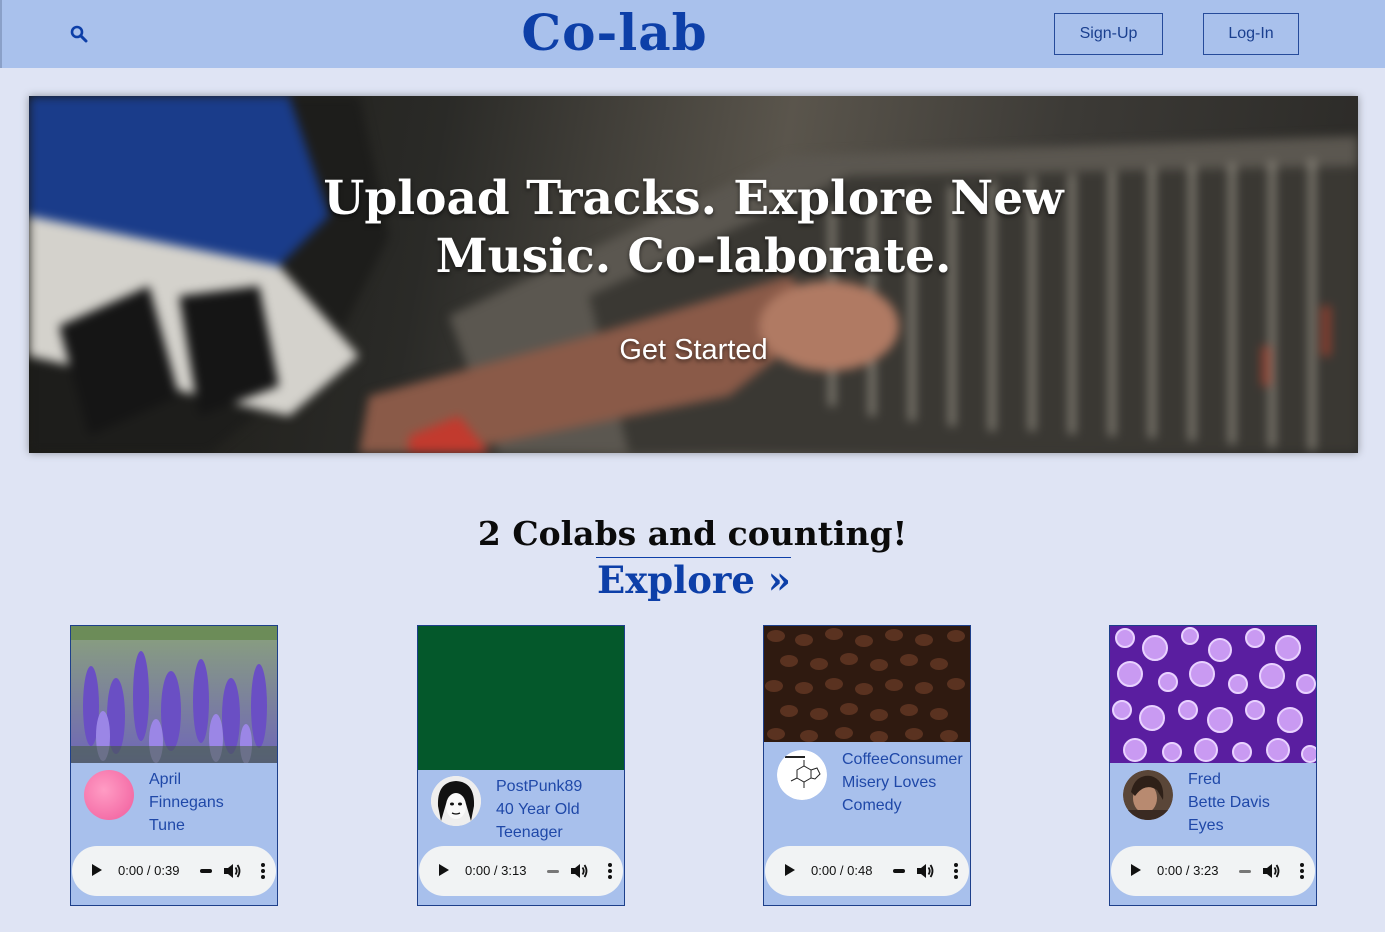  Describe the element at coordinates (149, 870) in the screenshot. I see `playback-time: 0:00 / 0:39` at that location.